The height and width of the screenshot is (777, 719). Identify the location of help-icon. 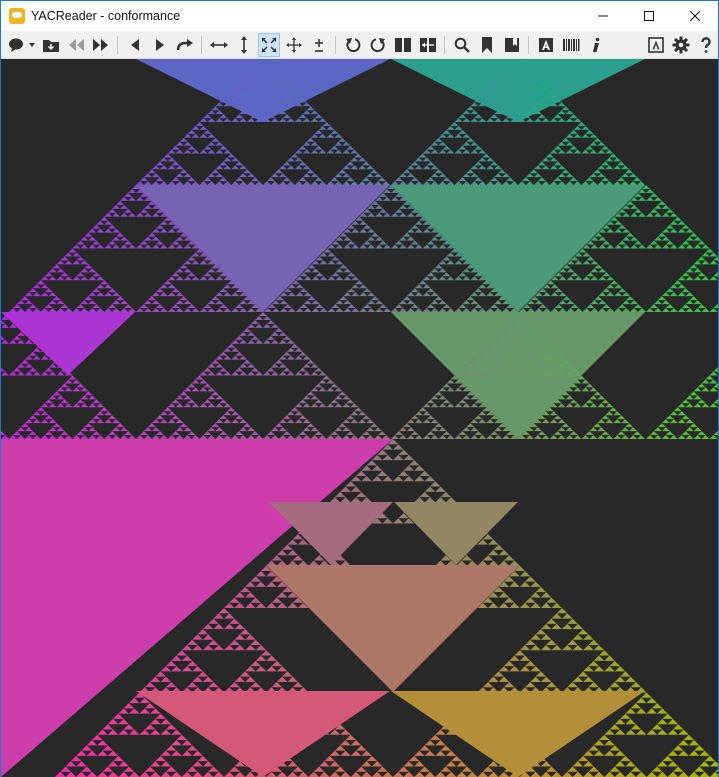
(705, 44).